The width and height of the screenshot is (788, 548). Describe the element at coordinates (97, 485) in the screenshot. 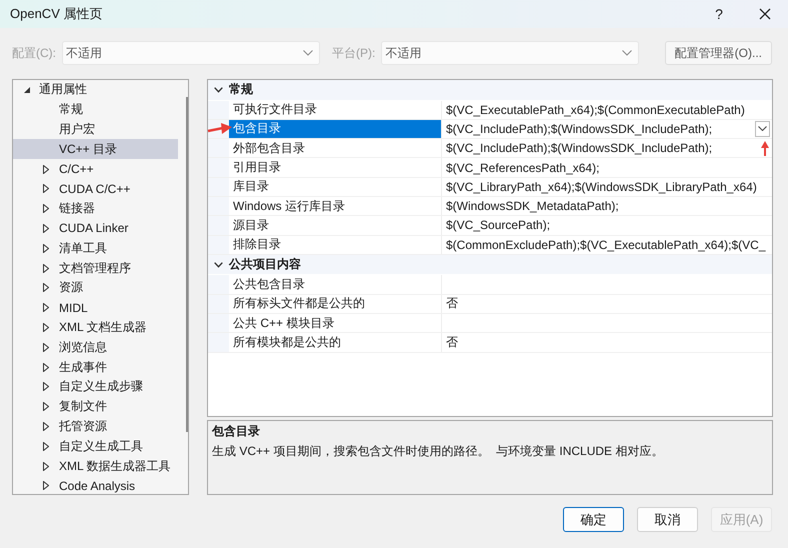

I see `tree-item: Code Analysis` at that location.